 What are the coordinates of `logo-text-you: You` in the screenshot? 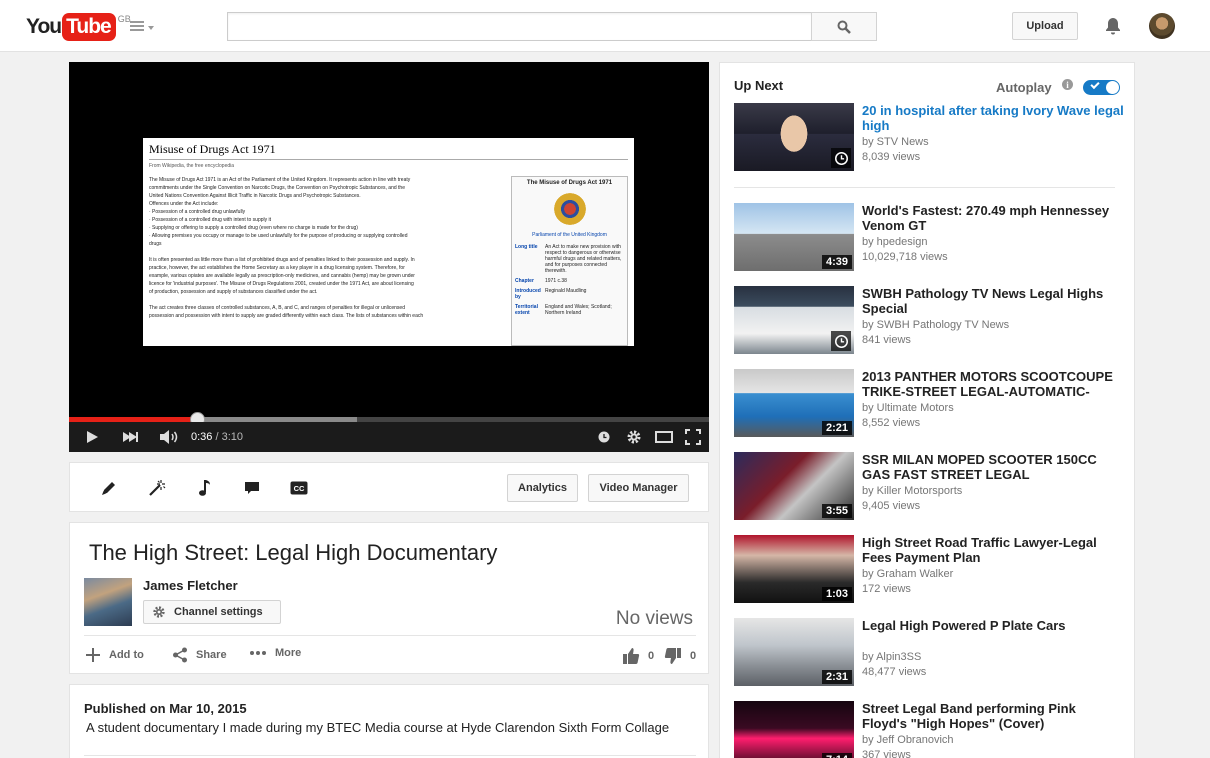 It's located at (44, 26).